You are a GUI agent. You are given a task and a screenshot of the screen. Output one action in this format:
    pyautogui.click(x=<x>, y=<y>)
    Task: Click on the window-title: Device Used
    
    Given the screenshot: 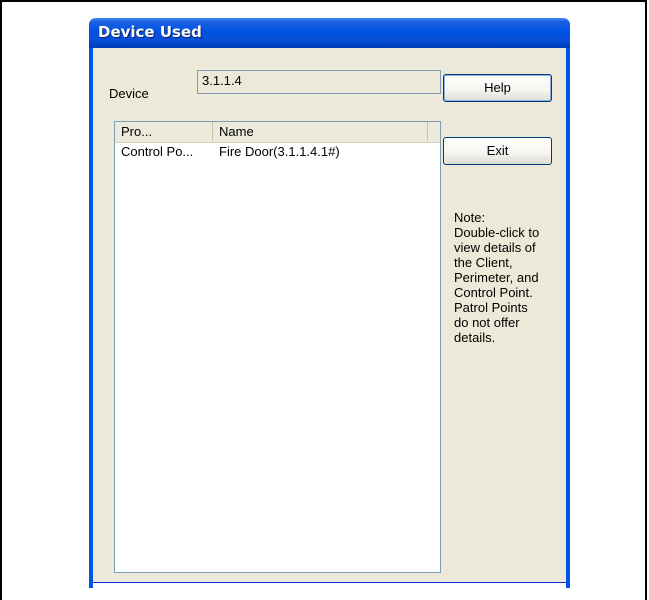 What is the action you would take?
    pyautogui.click(x=150, y=32)
    